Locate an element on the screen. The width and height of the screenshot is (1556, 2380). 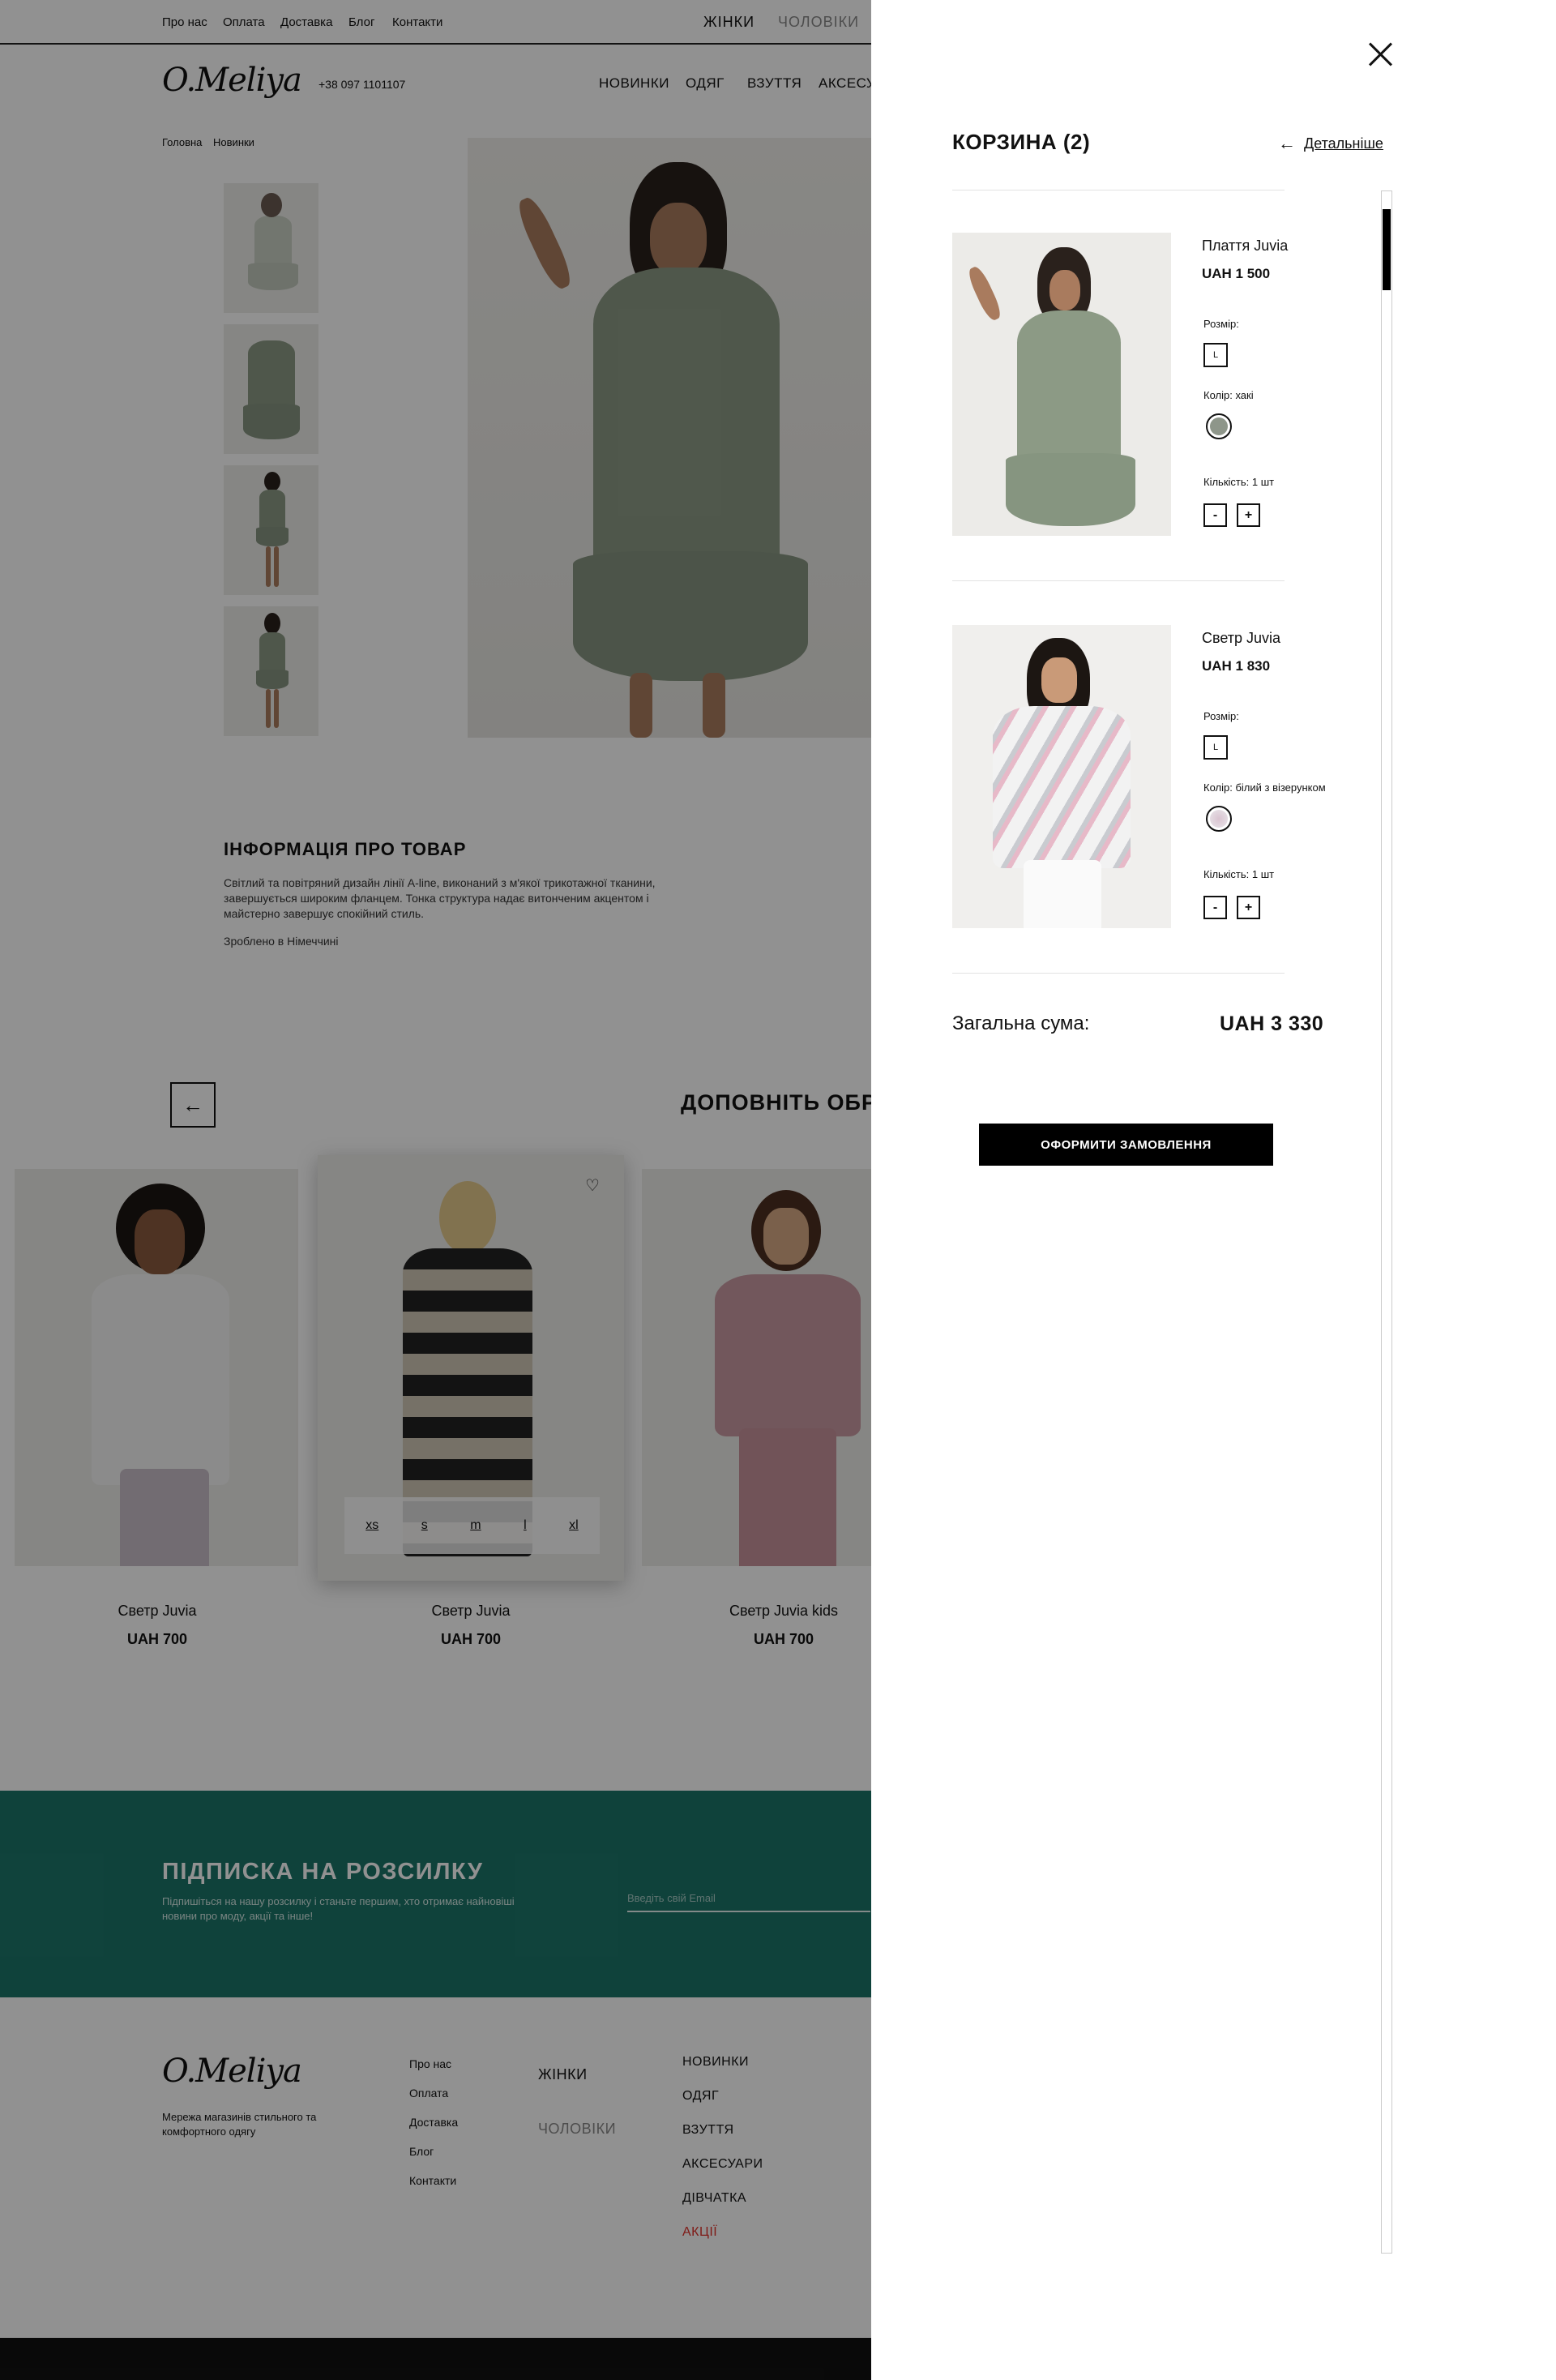
cart-item-price: UAH 1 500 is located at coordinates (1236, 273).